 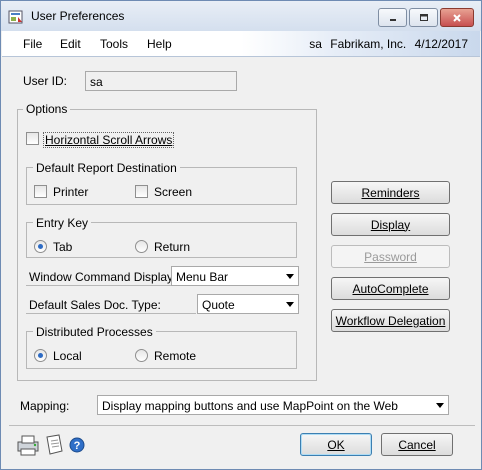 What do you see at coordinates (390, 224) in the screenshot?
I see `display-button: Display` at bounding box center [390, 224].